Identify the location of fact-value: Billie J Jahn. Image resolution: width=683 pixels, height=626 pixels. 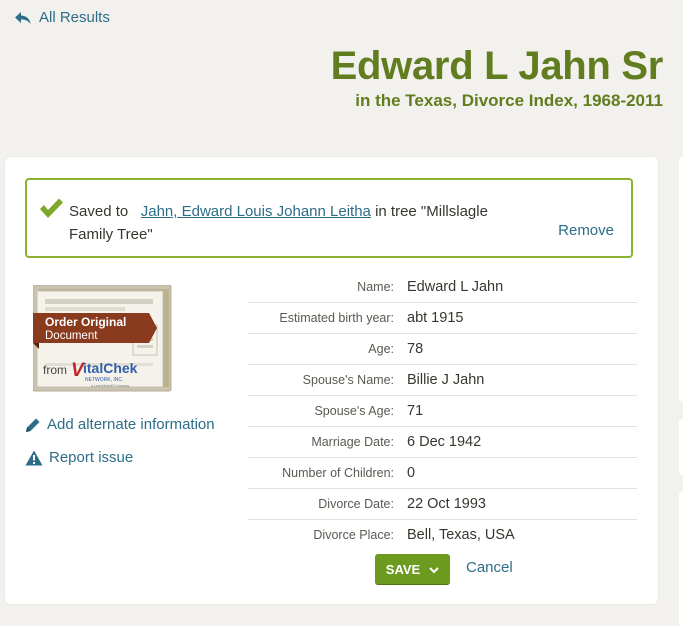
(446, 380).